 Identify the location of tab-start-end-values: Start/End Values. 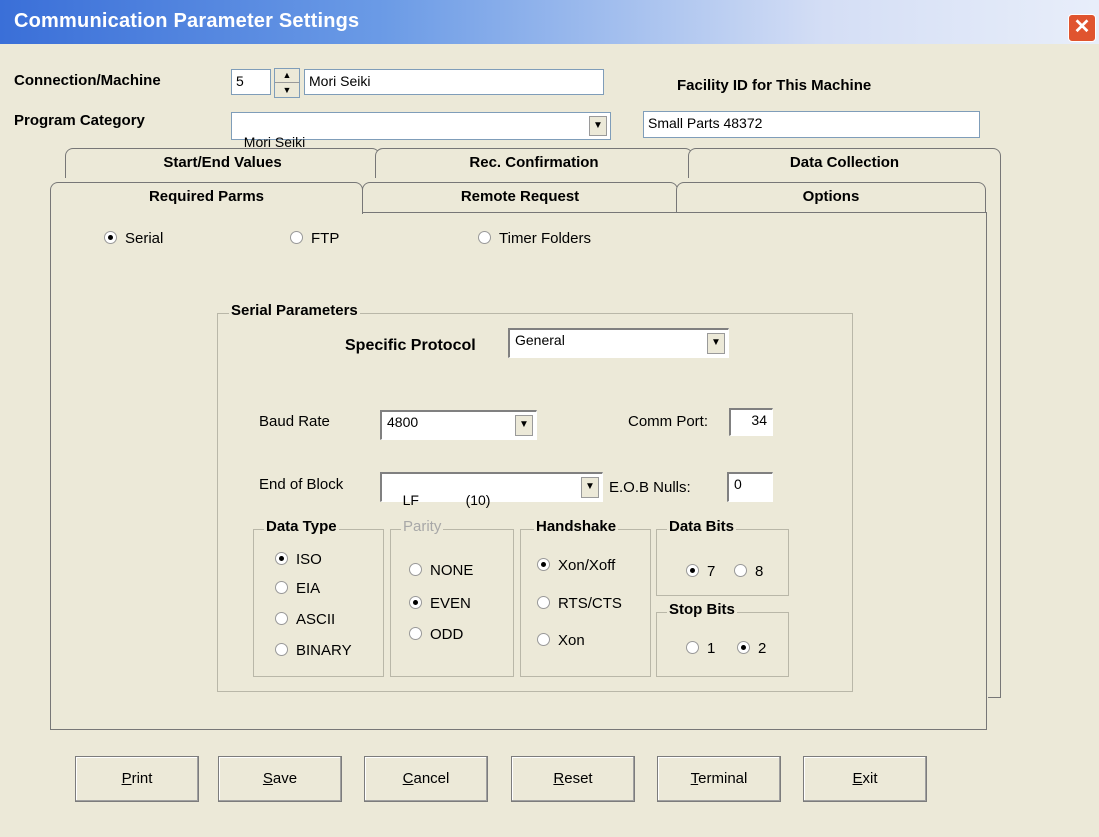
(222, 163).